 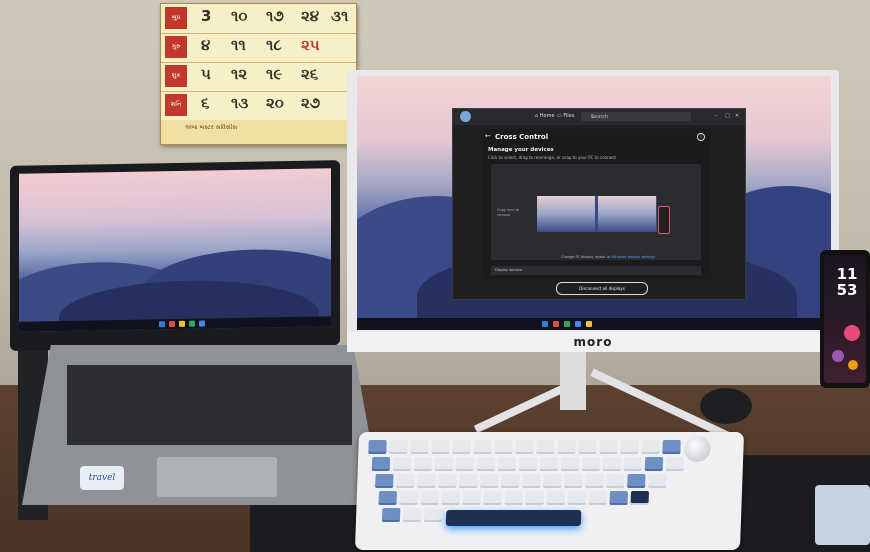 What do you see at coordinates (697, 449) in the screenshot?
I see `volume-knob` at bounding box center [697, 449].